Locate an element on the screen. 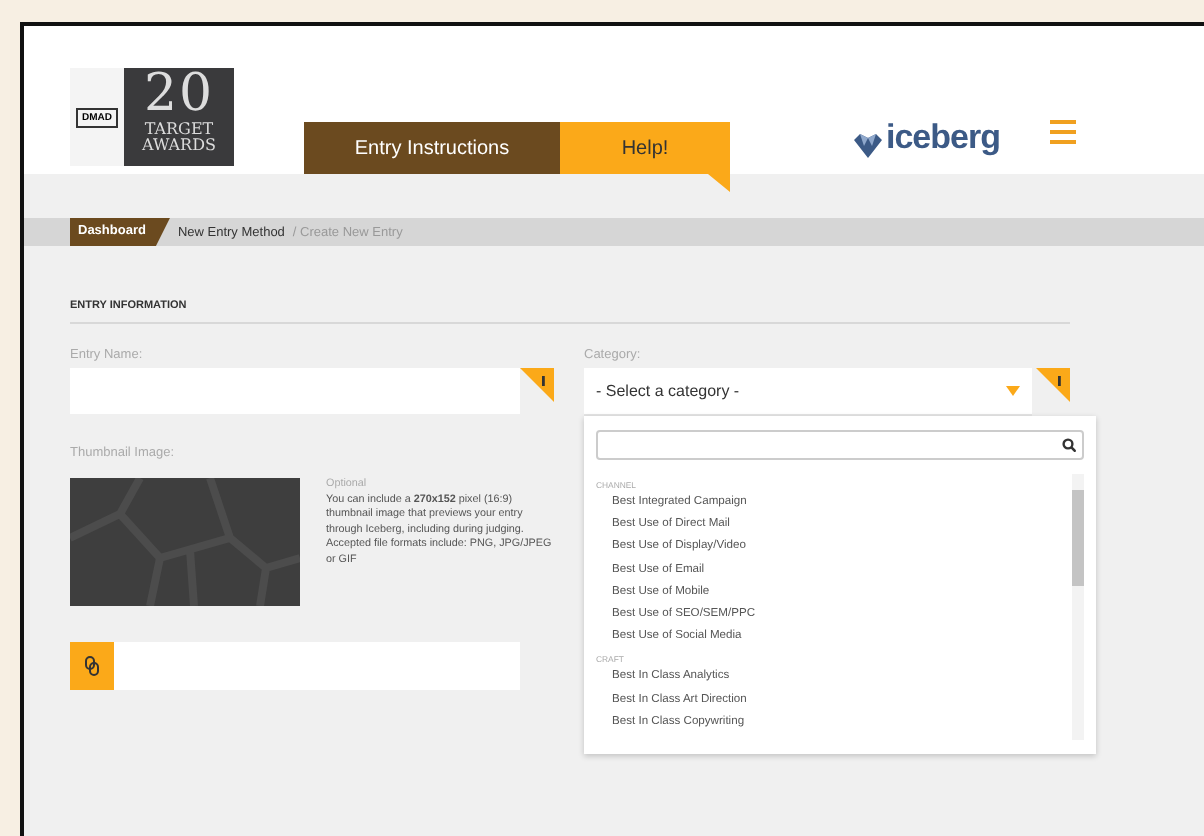  brand-name: iceberg is located at coordinates (943, 138).